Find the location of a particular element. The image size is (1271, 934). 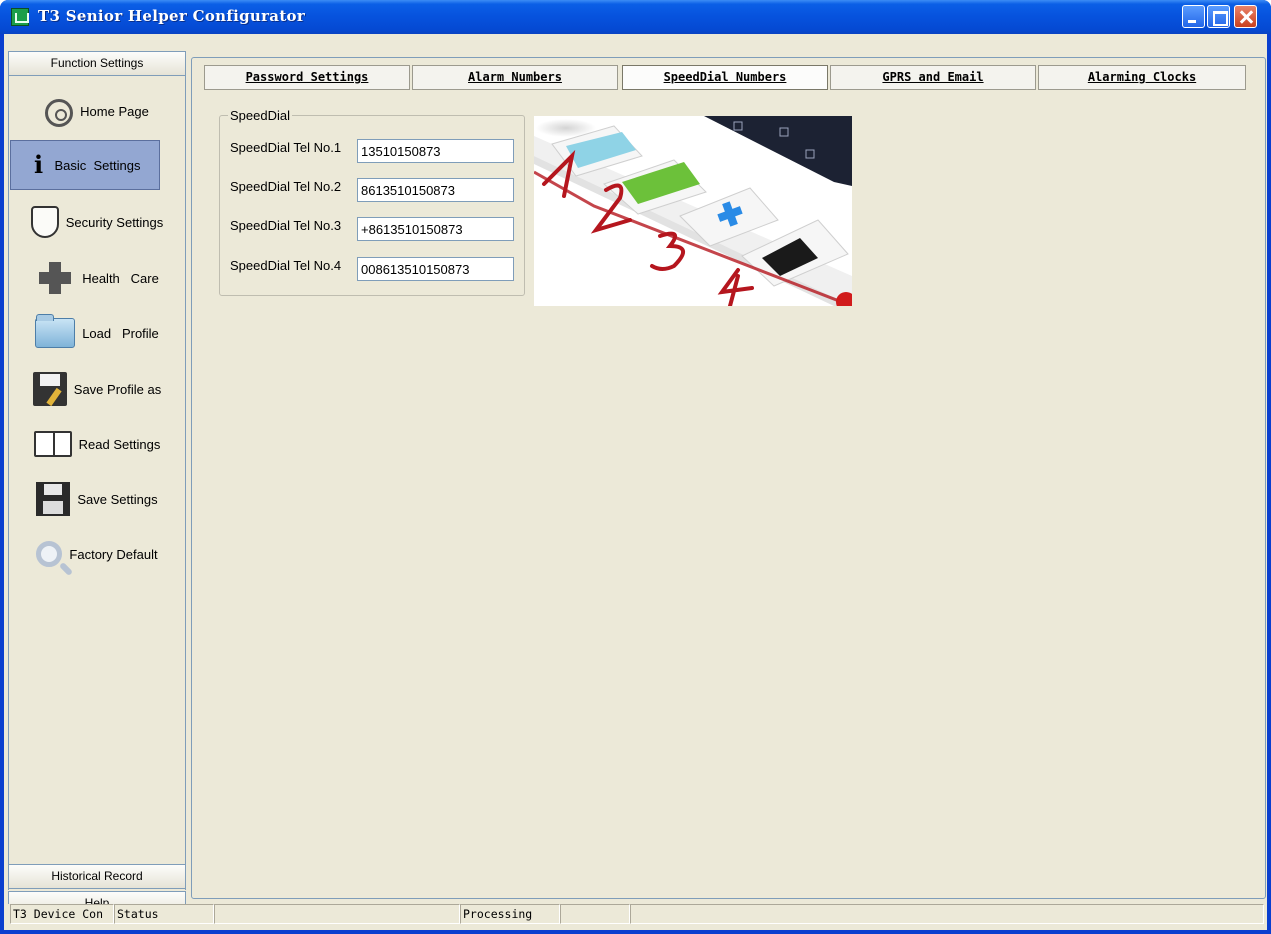

sidebar-item-load-profile: Load Profile is located at coordinates (97, 333).